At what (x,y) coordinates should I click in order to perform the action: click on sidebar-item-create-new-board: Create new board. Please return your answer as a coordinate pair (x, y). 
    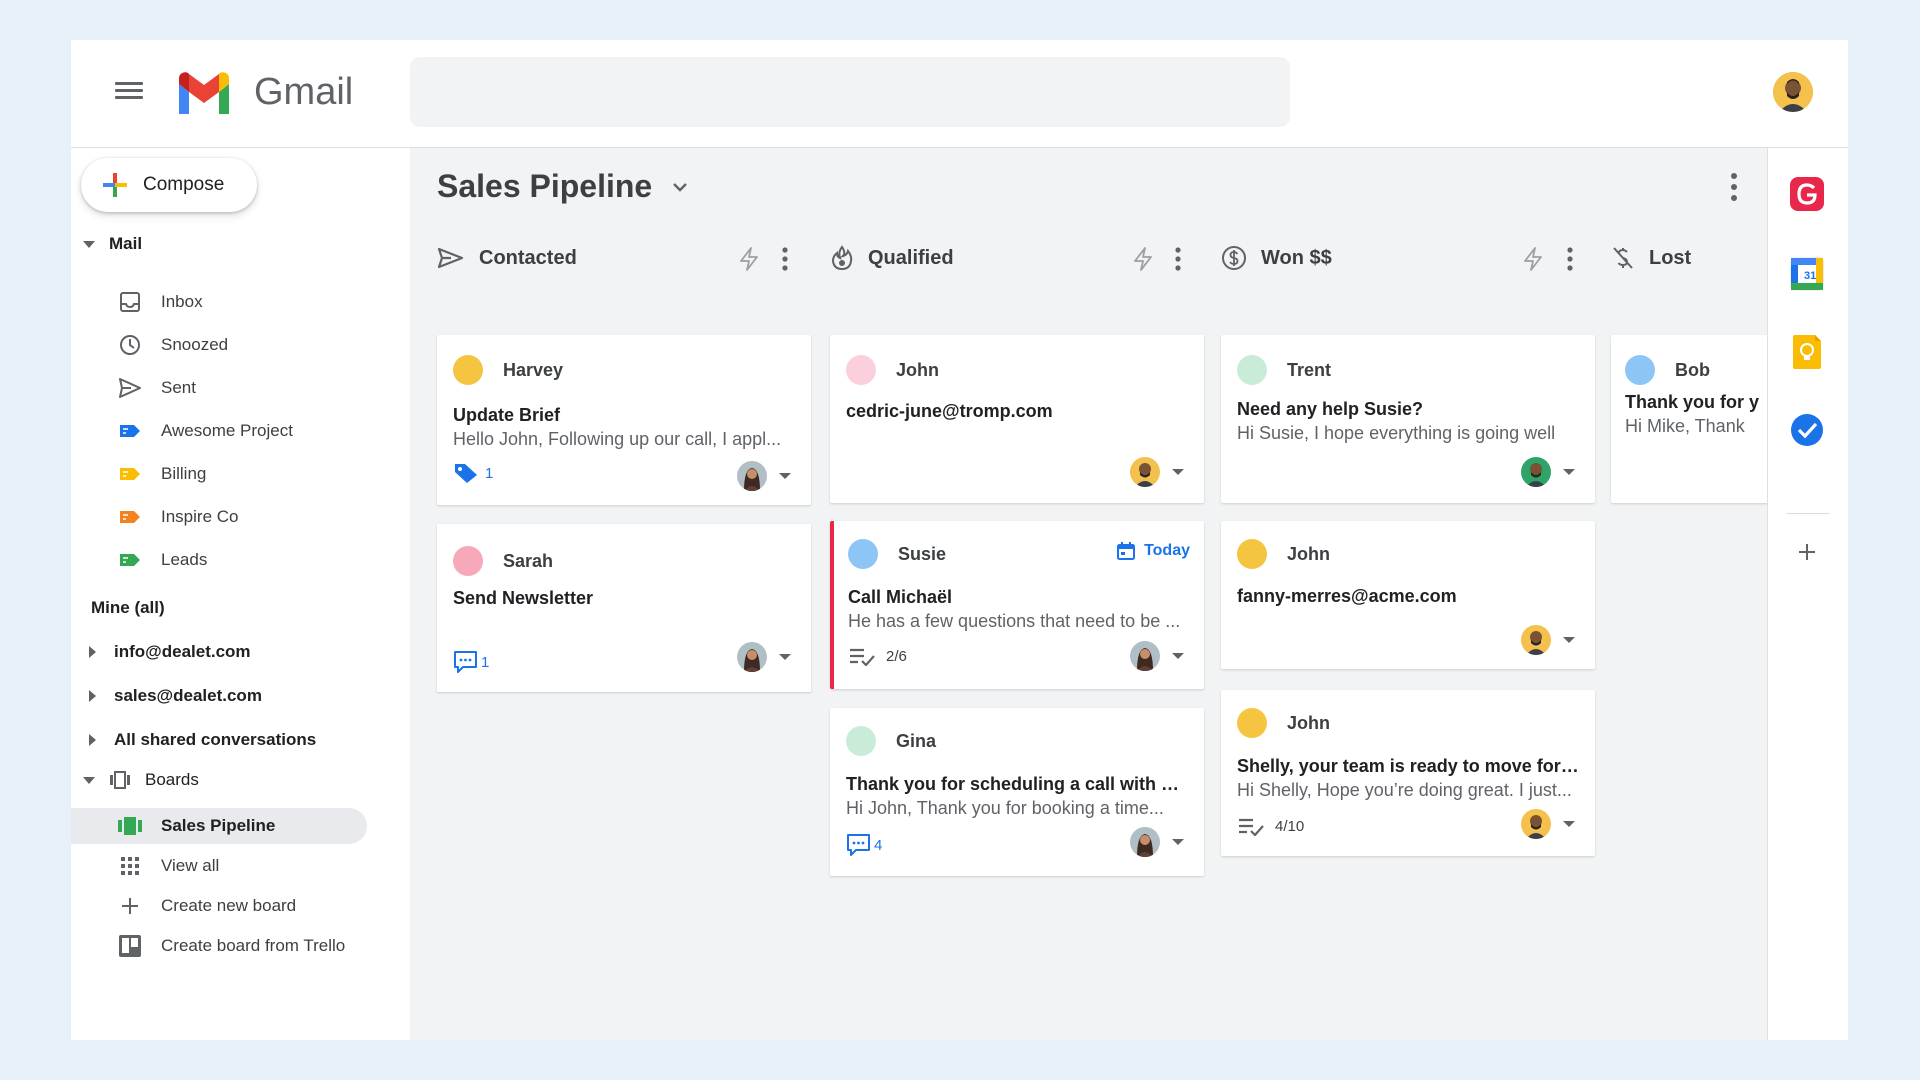
    Looking at the image, I should click on (206, 906).